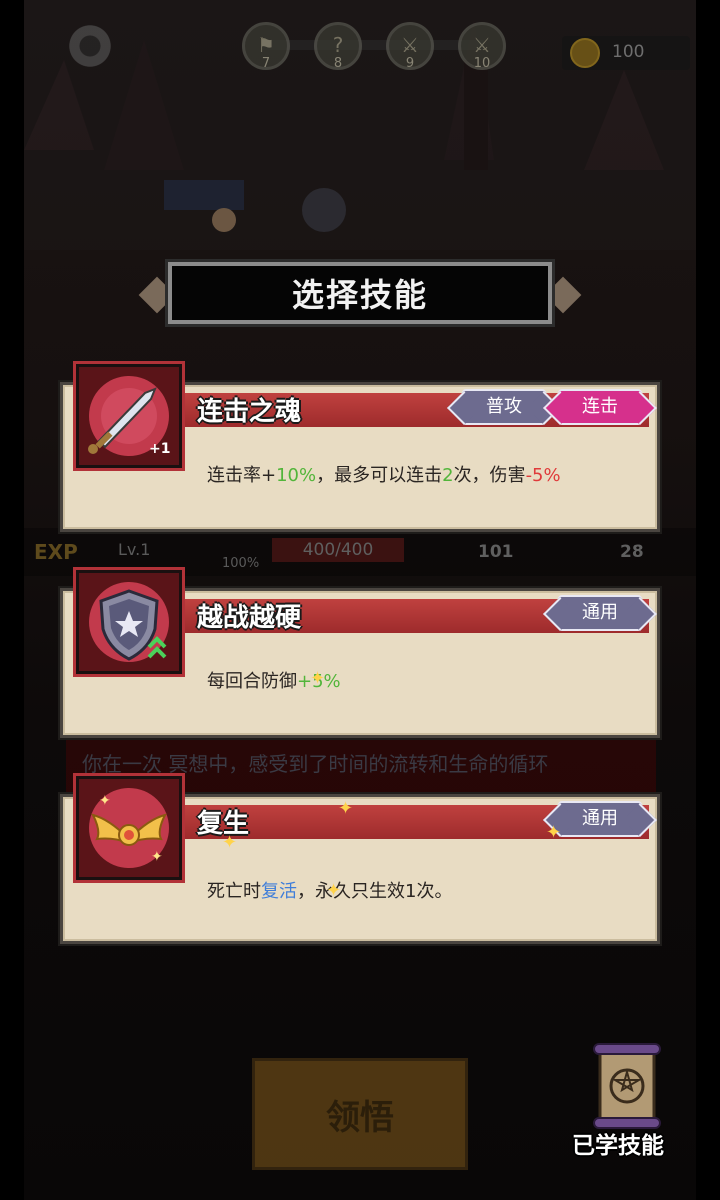 Image resolution: width=720 pixels, height=1200 pixels. I want to click on hp-percent: 100%, so click(241, 563).